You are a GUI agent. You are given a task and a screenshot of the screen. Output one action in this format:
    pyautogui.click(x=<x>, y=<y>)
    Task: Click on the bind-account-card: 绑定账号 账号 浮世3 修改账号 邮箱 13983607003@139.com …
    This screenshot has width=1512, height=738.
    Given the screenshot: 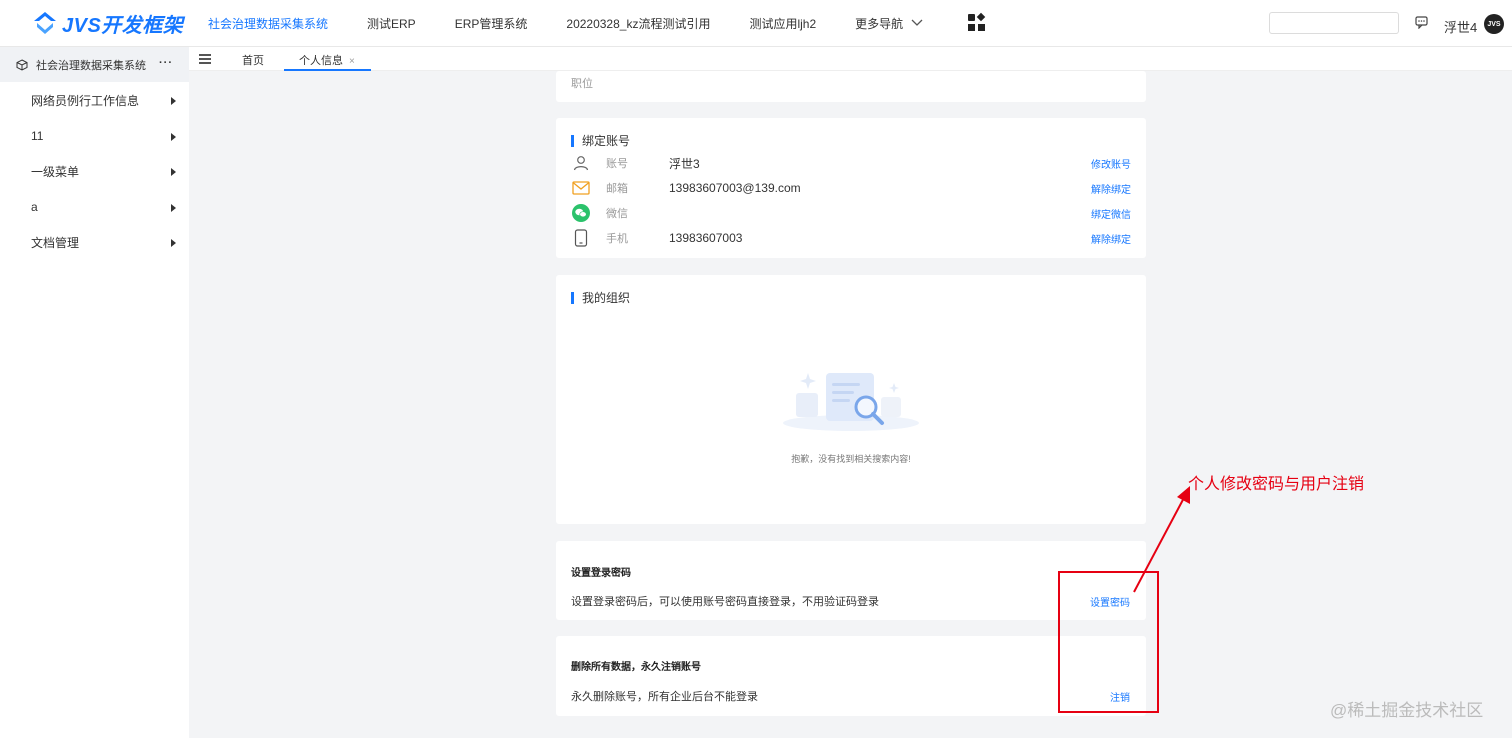 What is the action you would take?
    pyautogui.click(x=851, y=188)
    